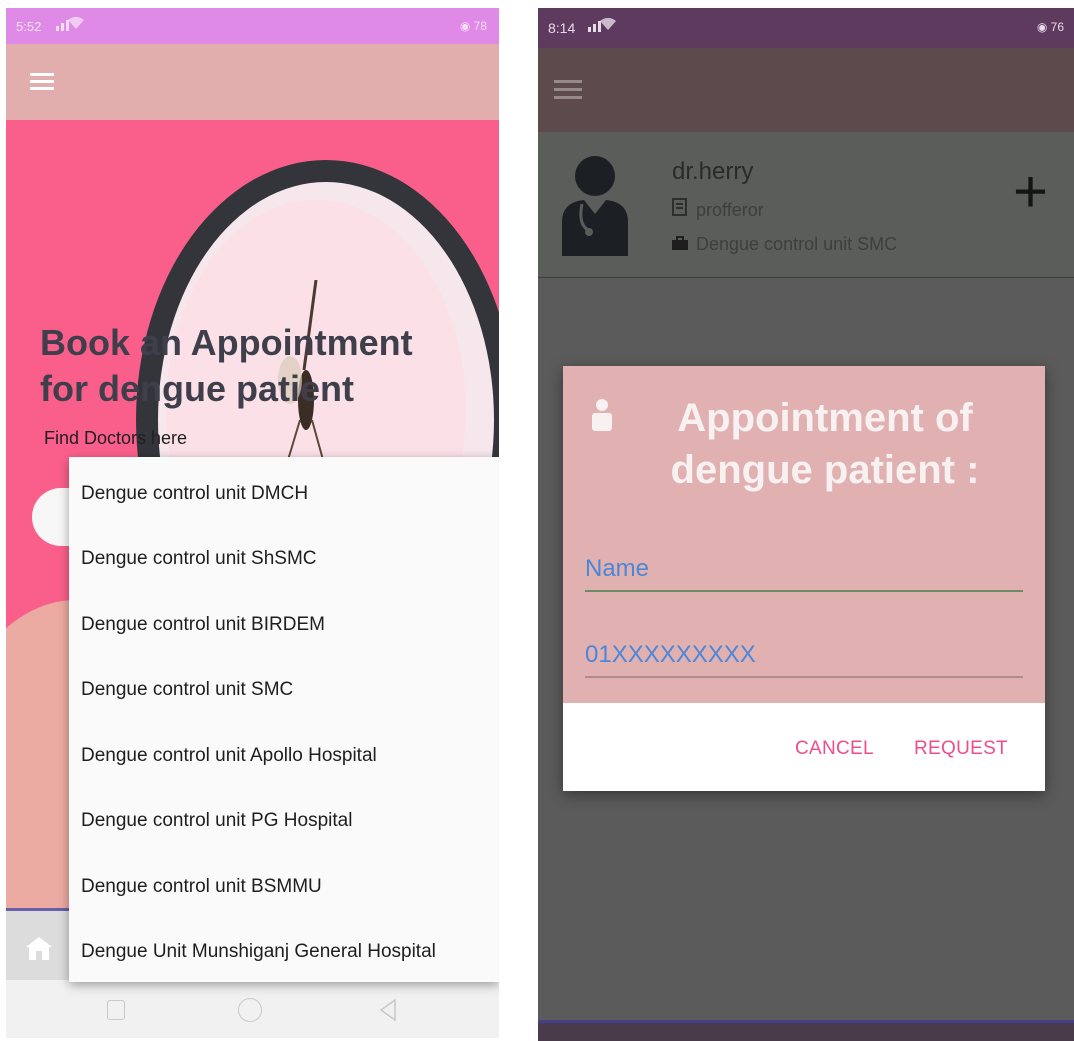 This screenshot has width=1074, height=1041. Describe the element at coordinates (595, 206) in the screenshot. I see `doctor-avatar-icon` at that location.